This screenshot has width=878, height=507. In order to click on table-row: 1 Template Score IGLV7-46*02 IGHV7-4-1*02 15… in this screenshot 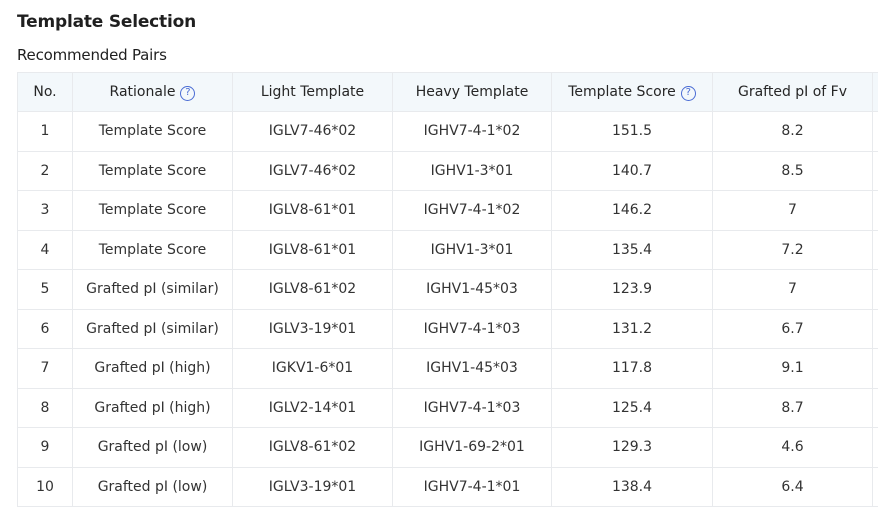, I will do `click(447, 131)`.